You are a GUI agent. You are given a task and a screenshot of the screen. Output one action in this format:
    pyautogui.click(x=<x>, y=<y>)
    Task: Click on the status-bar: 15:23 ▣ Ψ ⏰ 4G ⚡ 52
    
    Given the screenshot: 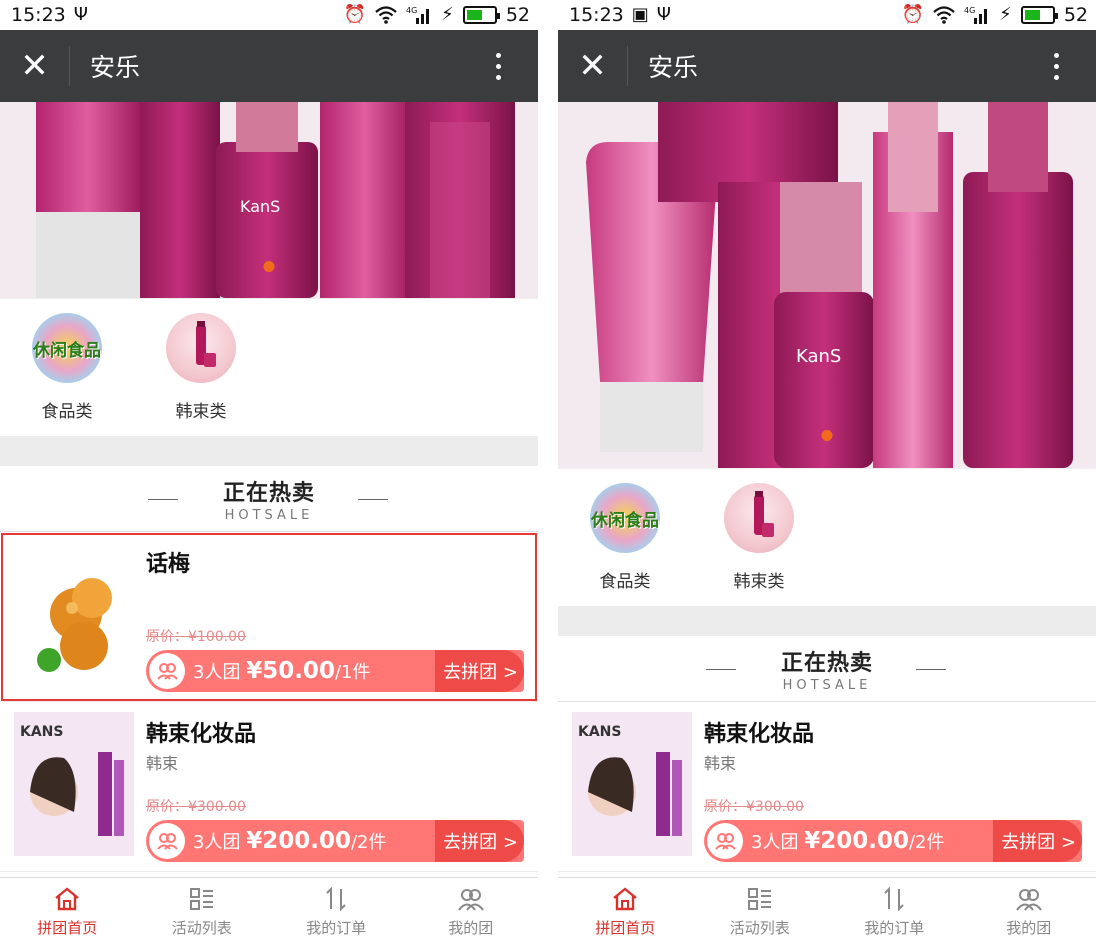 What is the action you would take?
    pyautogui.click(x=827, y=15)
    